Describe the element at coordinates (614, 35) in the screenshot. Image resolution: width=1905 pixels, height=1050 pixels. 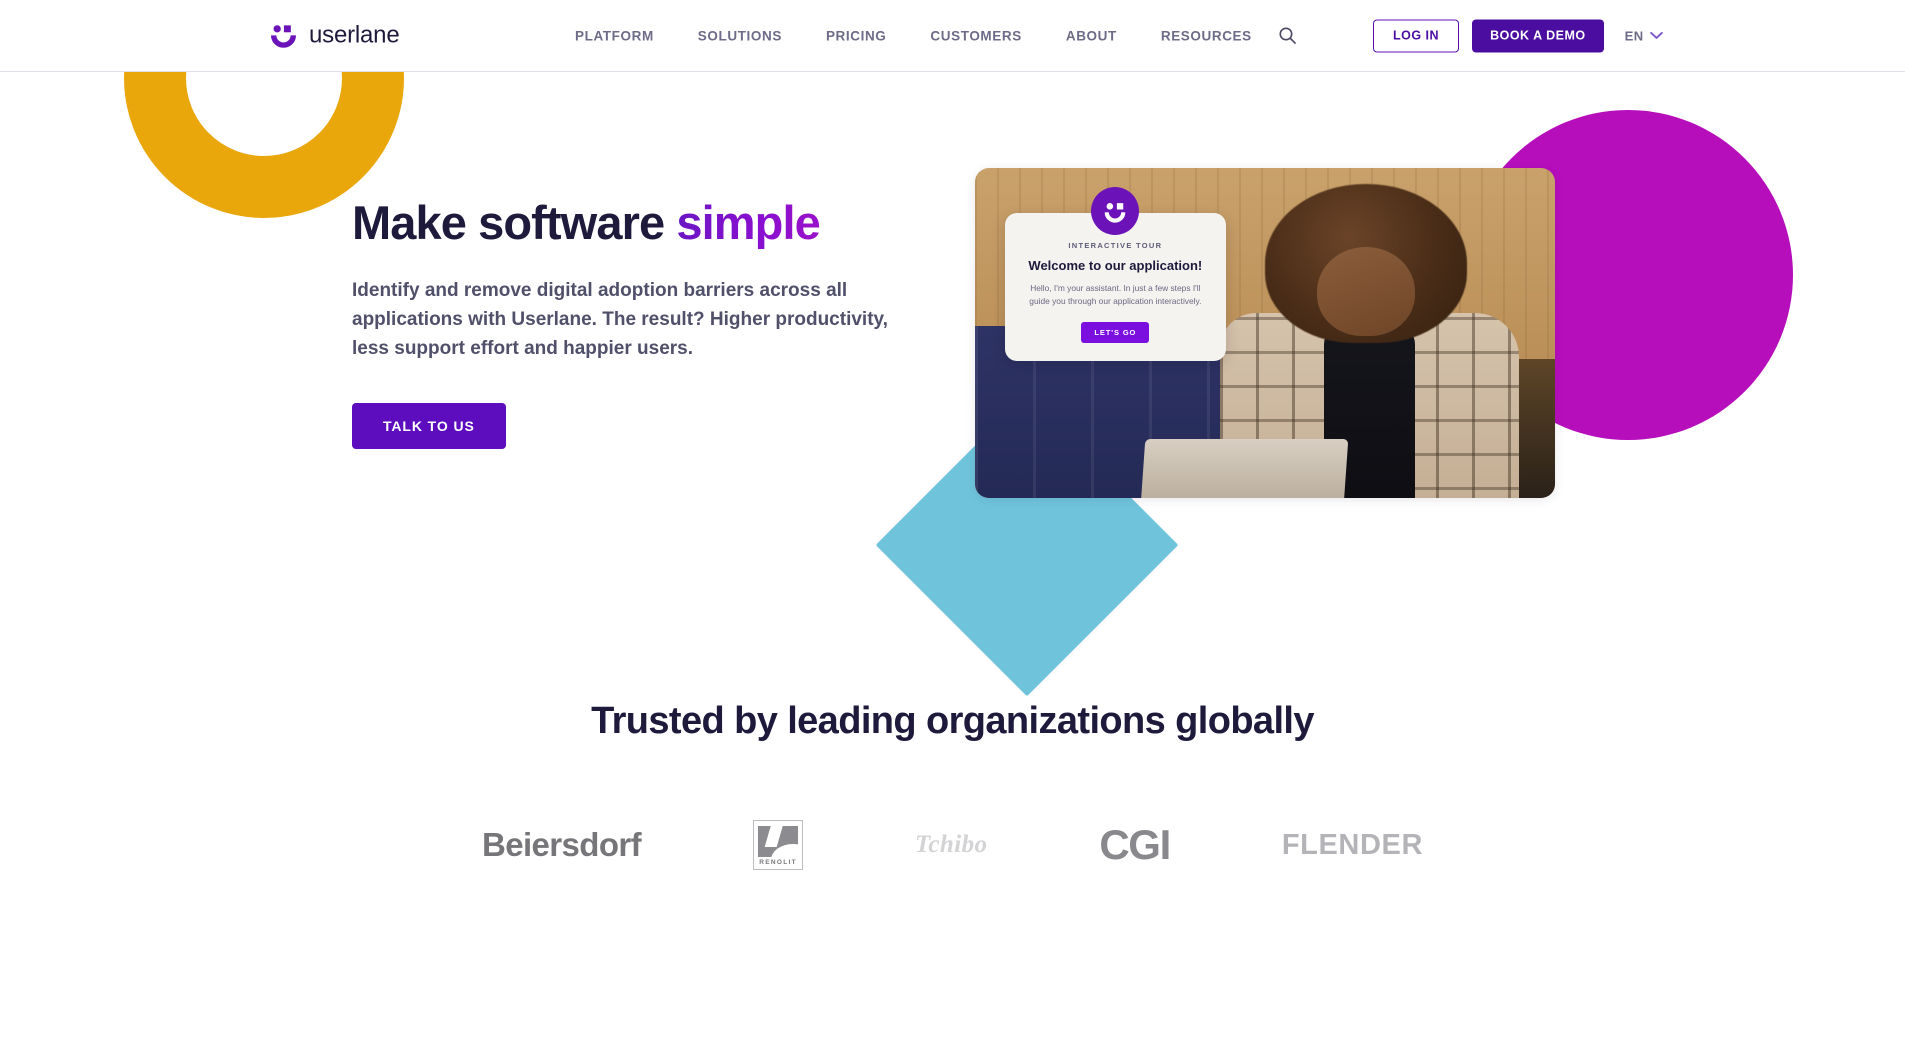
I see `nav-item-platform: PLATFORM` at that location.